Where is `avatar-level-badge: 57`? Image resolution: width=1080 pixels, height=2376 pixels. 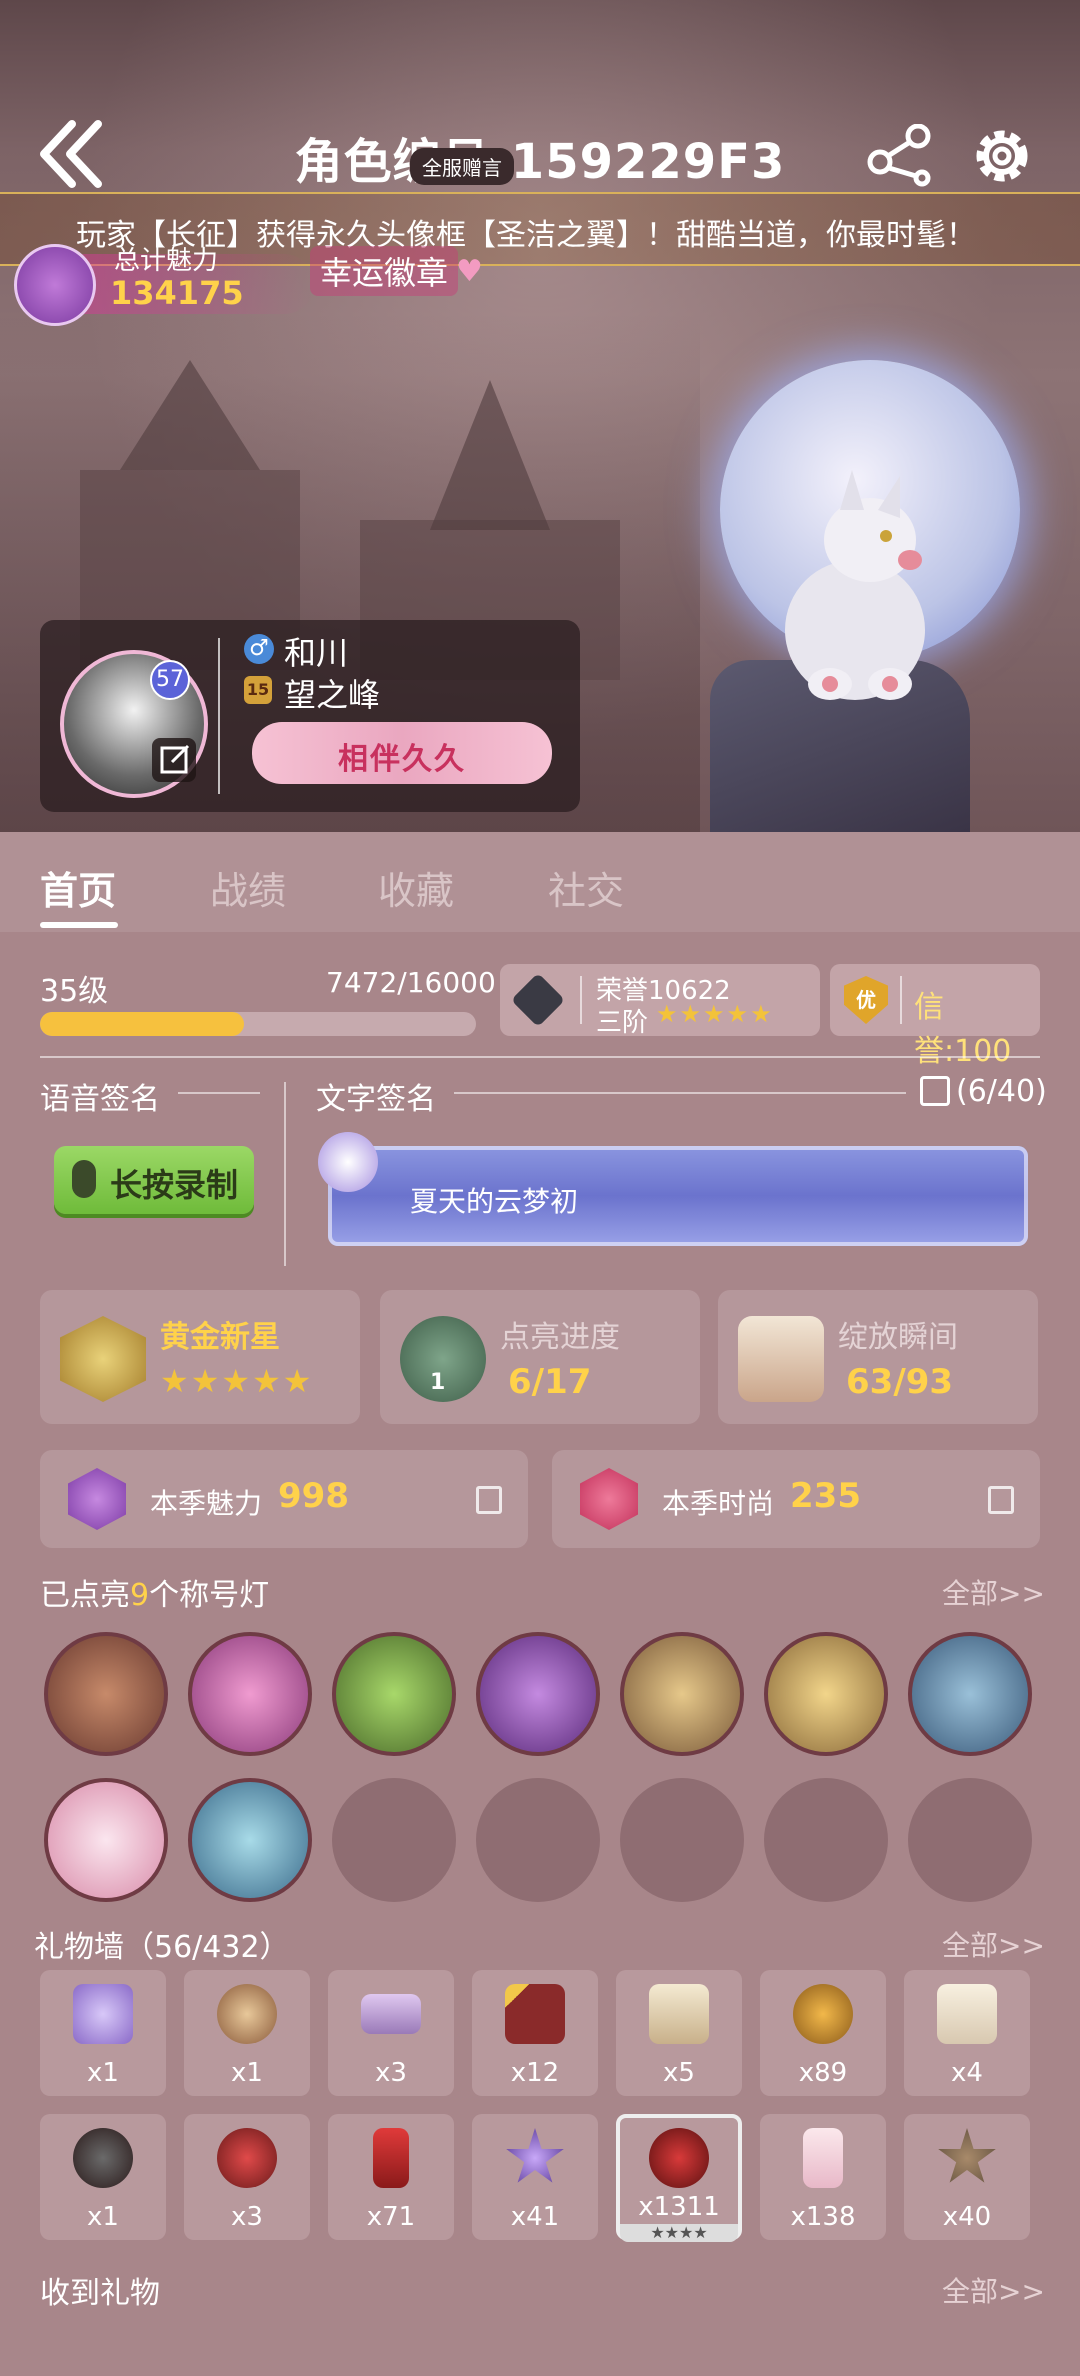 avatar-level-badge: 57 is located at coordinates (170, 680).